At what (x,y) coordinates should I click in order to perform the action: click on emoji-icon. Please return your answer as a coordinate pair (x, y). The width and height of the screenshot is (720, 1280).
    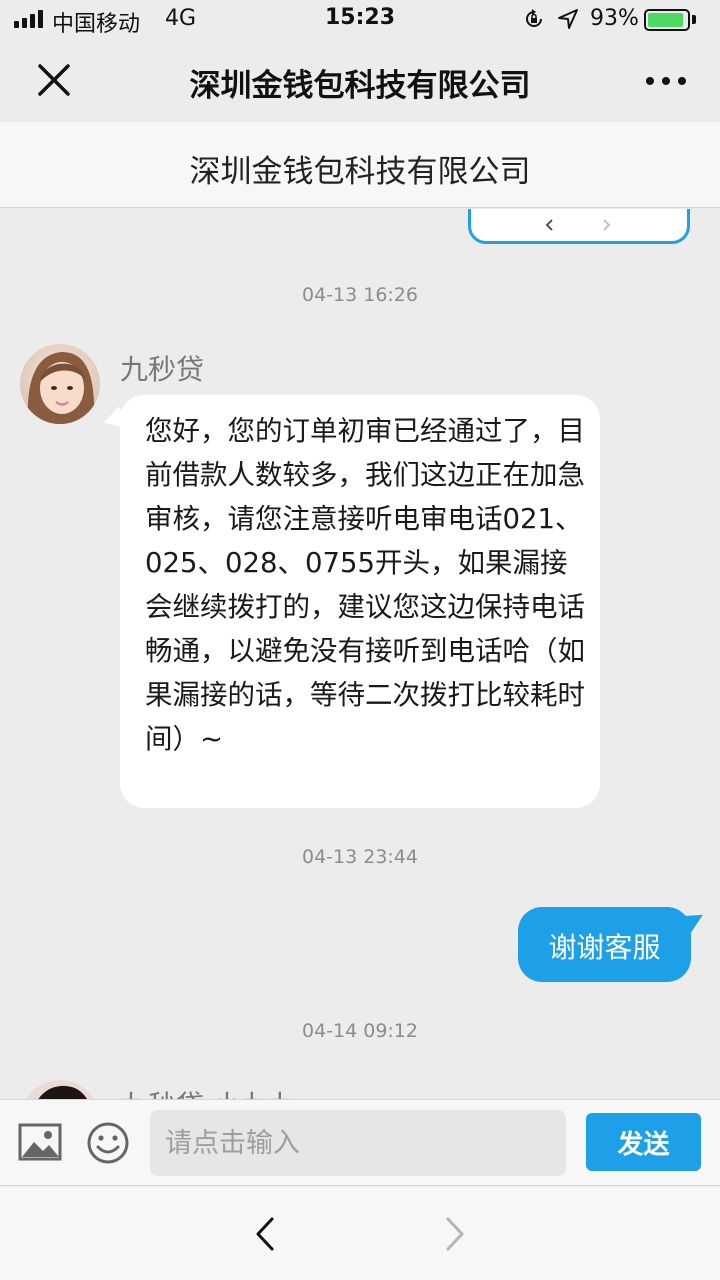
    Looking at the image, I should click on (108, 1143).